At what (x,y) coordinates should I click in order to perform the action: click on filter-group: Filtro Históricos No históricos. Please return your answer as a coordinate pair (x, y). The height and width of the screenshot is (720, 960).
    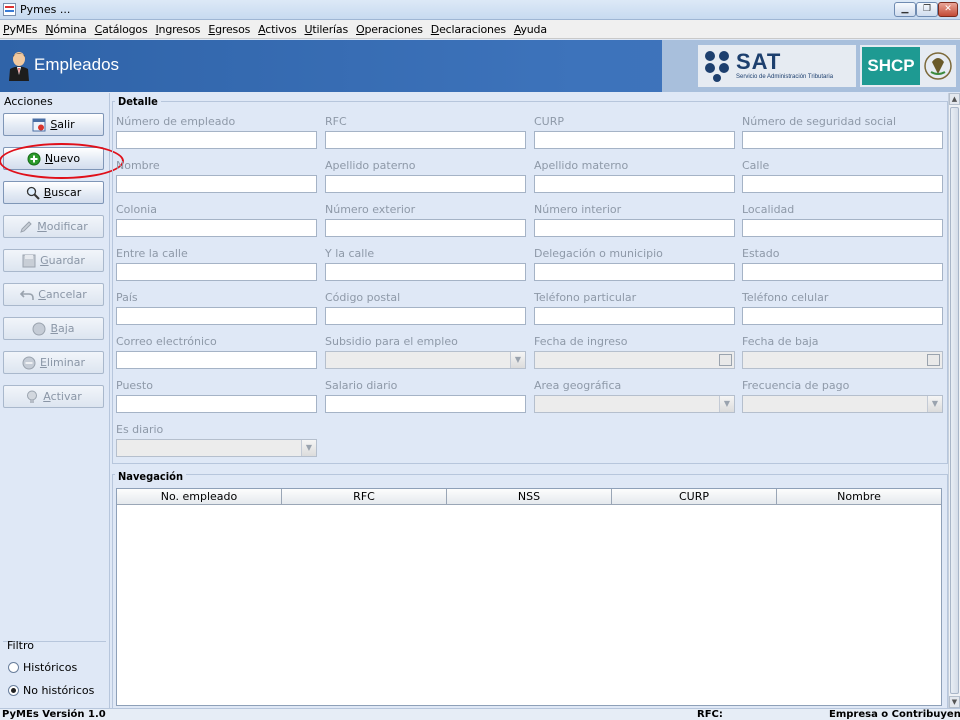
    Looking at the image, I should click on (54, 672).